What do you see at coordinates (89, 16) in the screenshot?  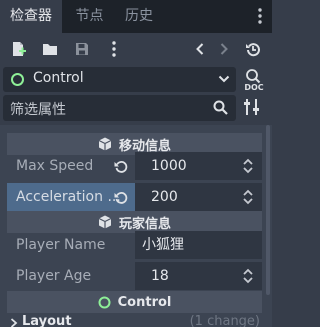 I see `tab-node: 节点` at bounding box center [89, 16].